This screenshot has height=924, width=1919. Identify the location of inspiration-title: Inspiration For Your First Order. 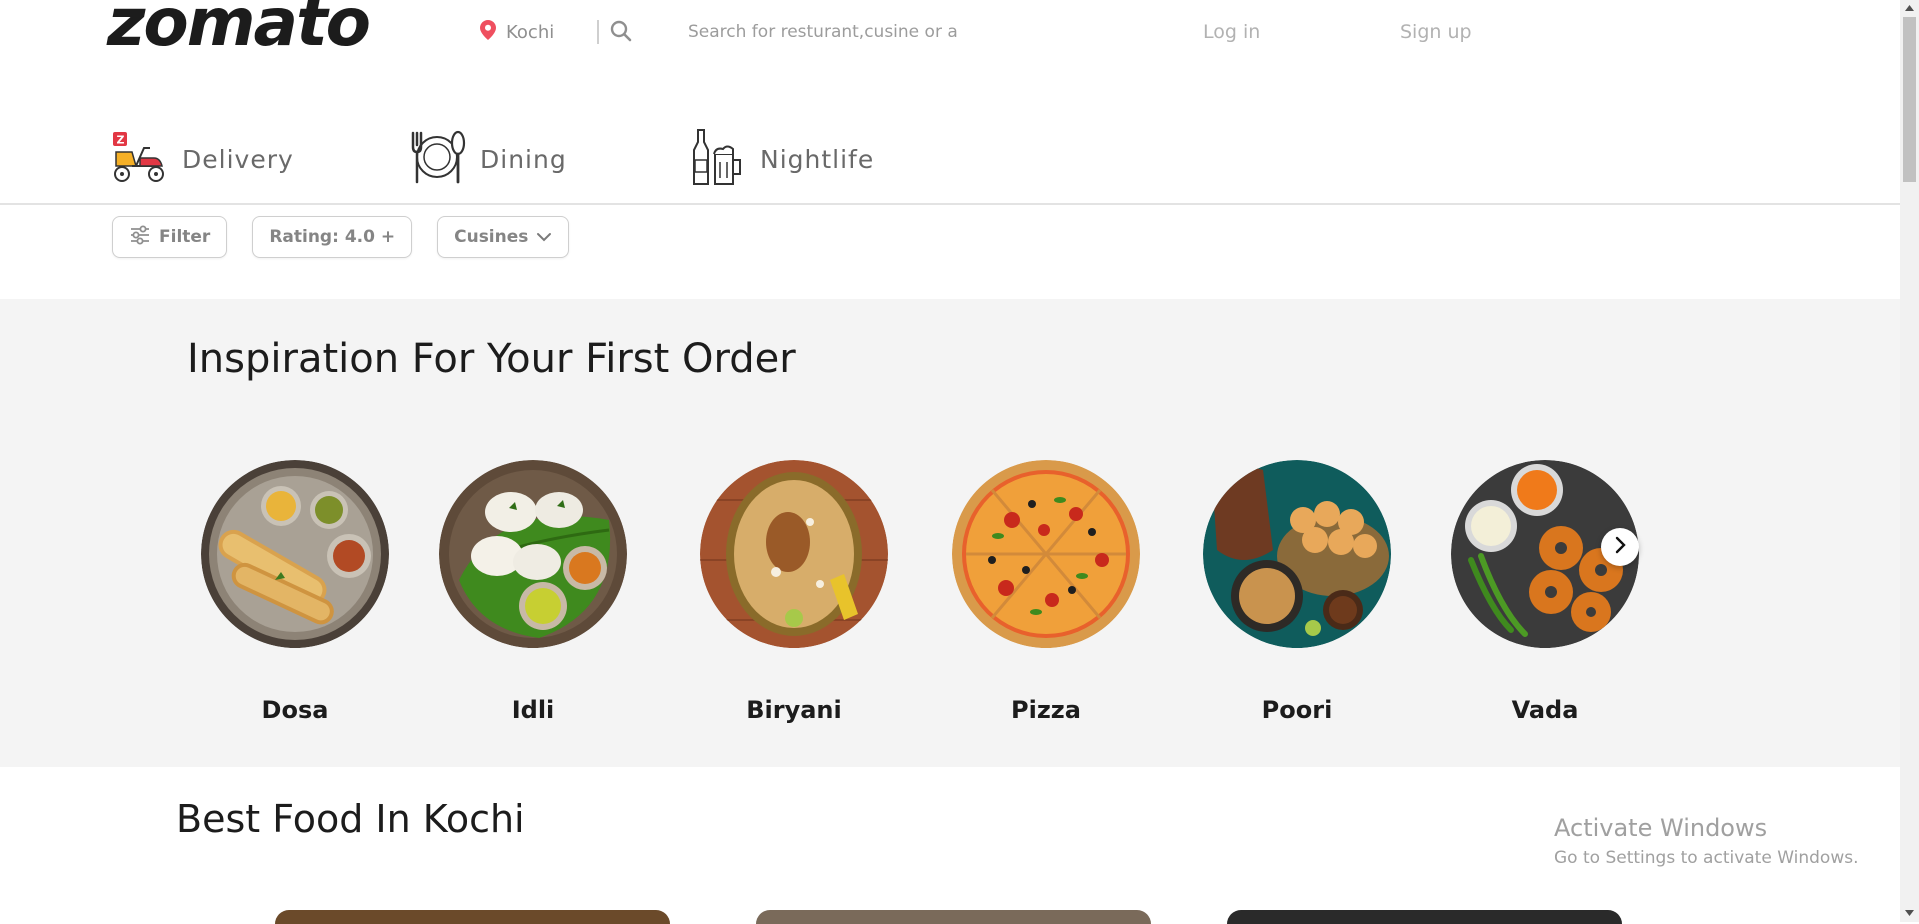
(491, 359).